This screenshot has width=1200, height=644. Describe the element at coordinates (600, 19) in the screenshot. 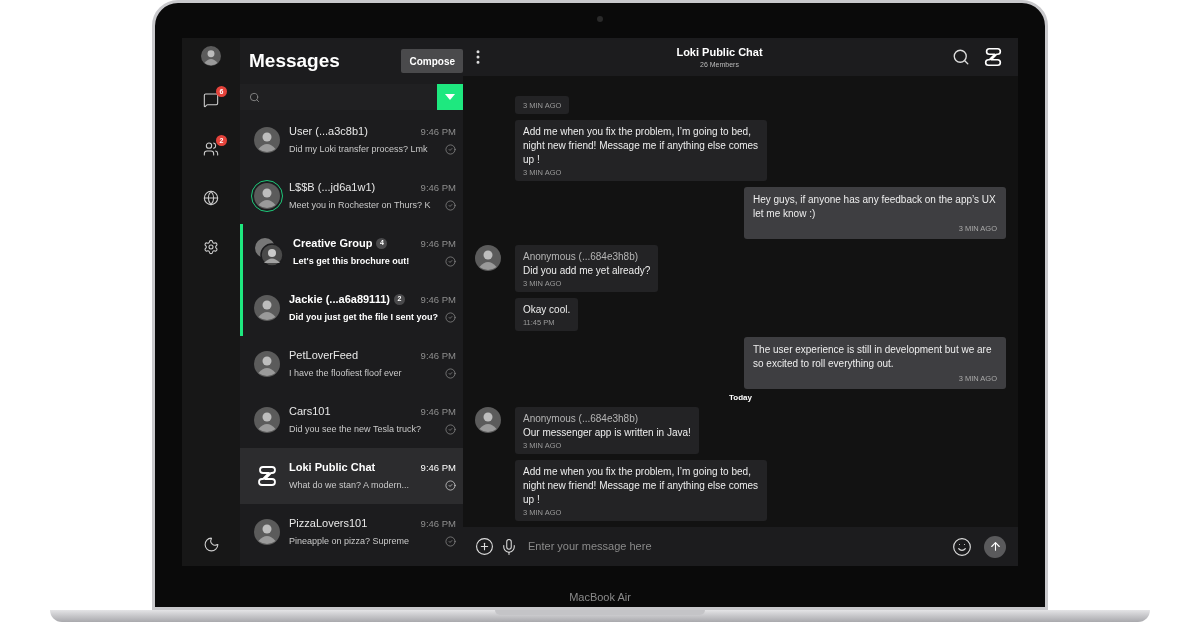

I see `camera-icon` at that location.